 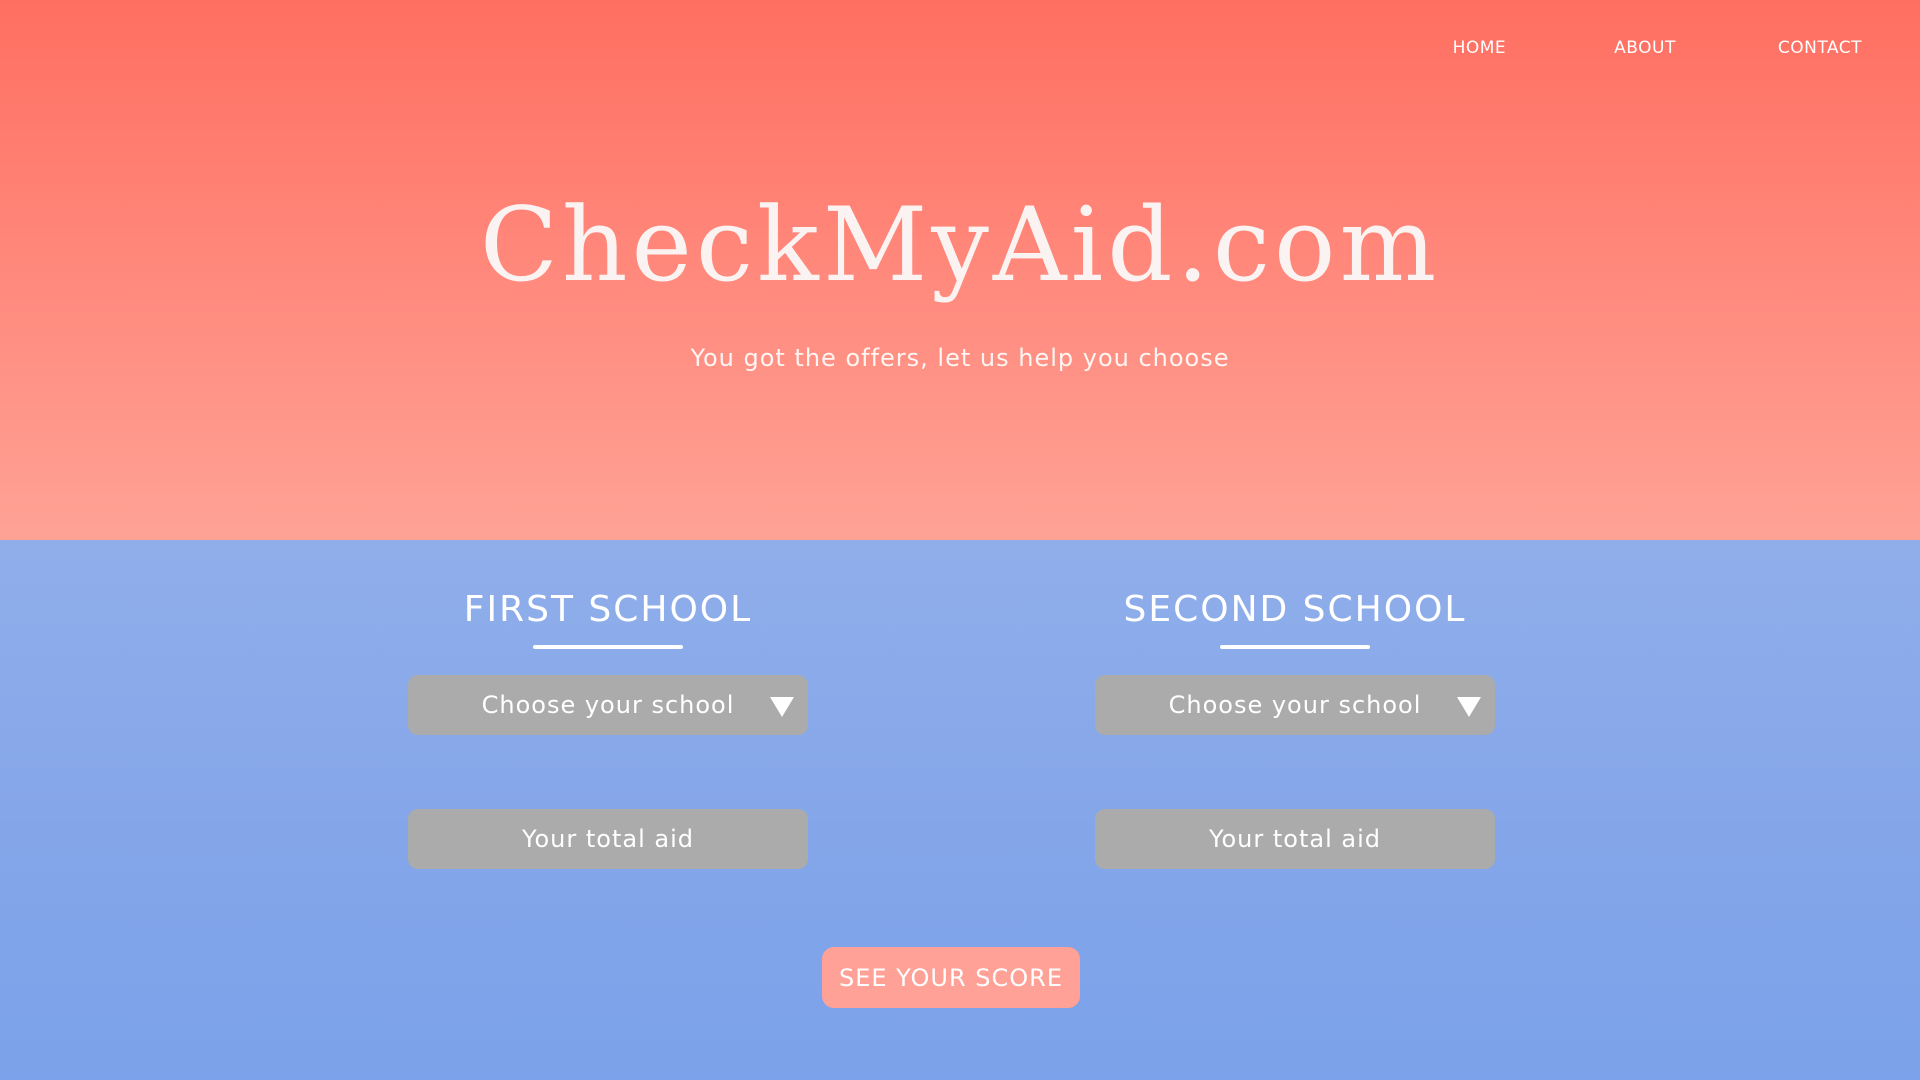 What do you see at coordinates (608, 609) in the screenshot?
I see `first-school-heading: FIRST SCHOOL` at bounding box center [608, 609].